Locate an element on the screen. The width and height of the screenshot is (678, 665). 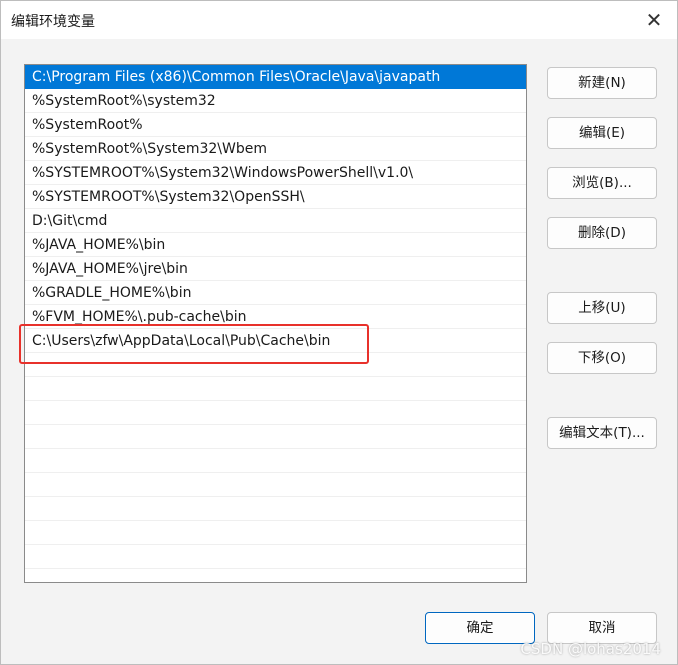
dialog-title: 编辑环境变量 is located at coordinates (53, 22).